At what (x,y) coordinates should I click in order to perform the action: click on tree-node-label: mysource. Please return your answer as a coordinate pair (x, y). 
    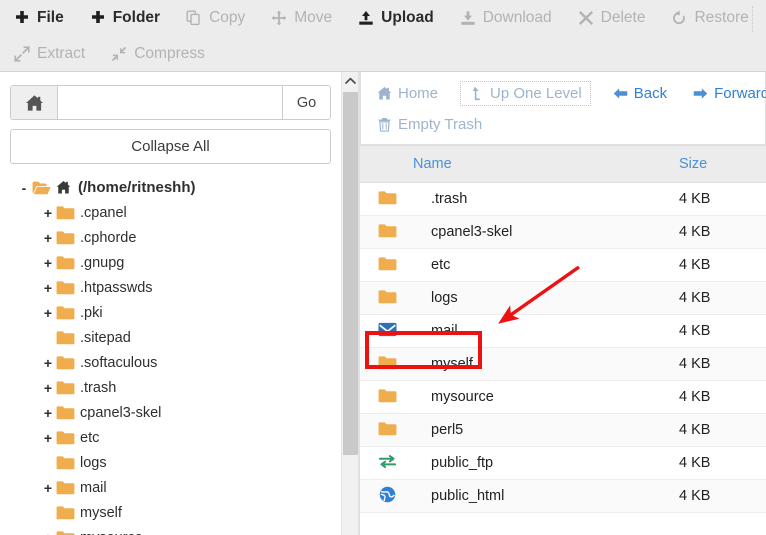
    Looking at the image, I should click on (110, 532).